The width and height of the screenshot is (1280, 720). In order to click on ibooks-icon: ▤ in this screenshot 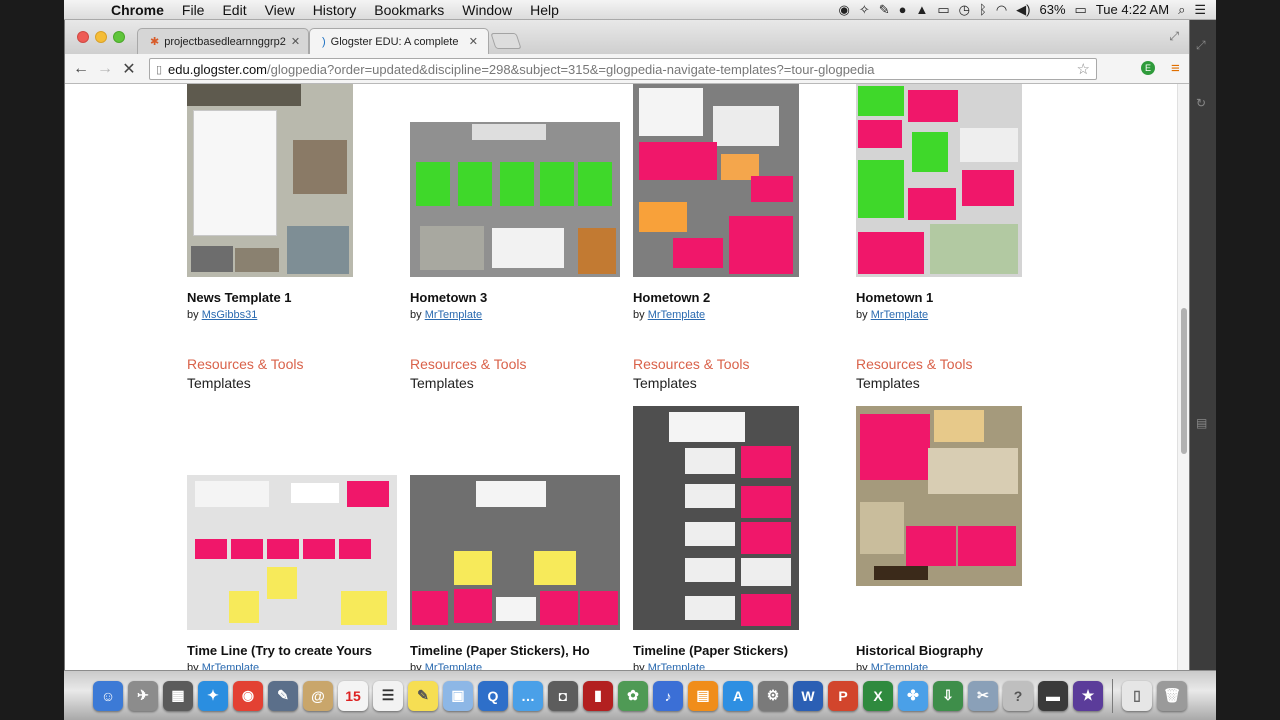, I will do `click(703, 695)`.